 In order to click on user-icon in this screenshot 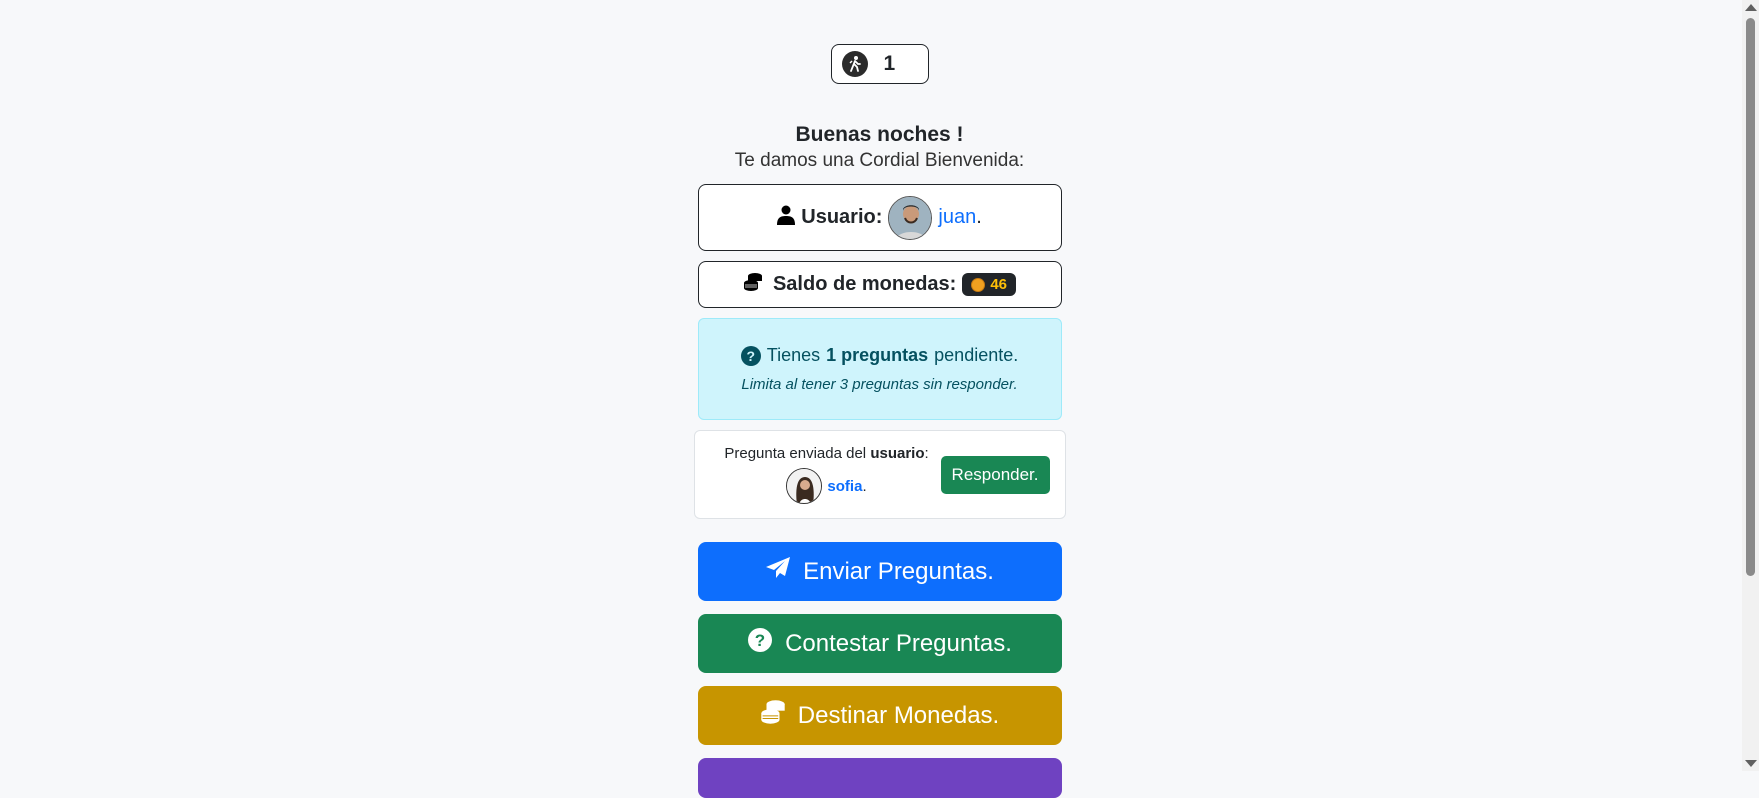, I will do `click(786, 218)`.